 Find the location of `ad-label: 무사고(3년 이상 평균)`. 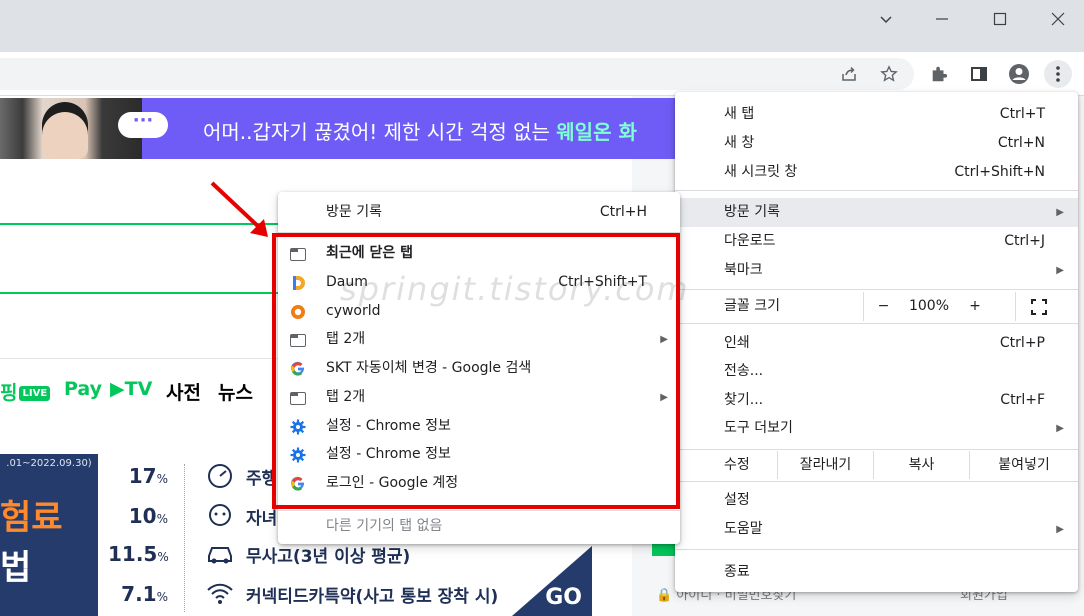

ad-label: 무사고(3년 이상 평균) is located at coordinates (328, 557).